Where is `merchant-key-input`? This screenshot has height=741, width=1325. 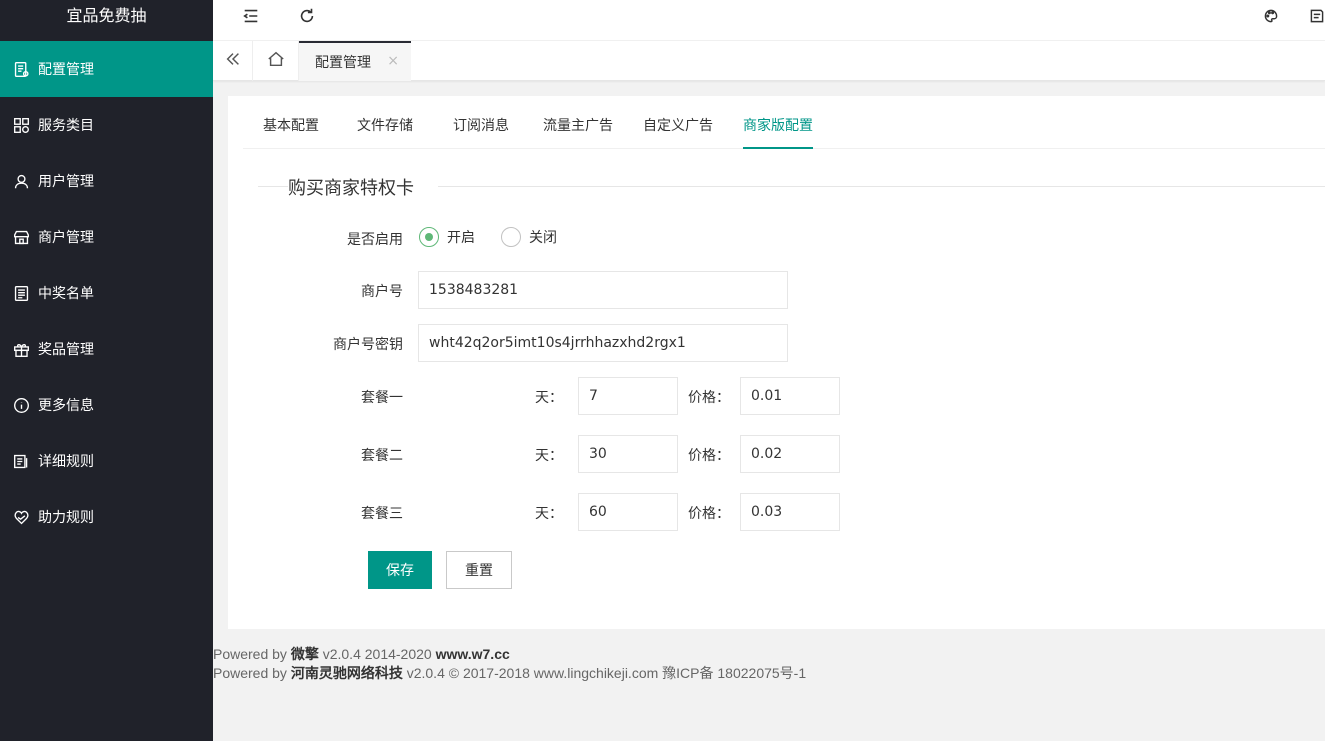 merchant-key-input is located at coordinates (603, 343).